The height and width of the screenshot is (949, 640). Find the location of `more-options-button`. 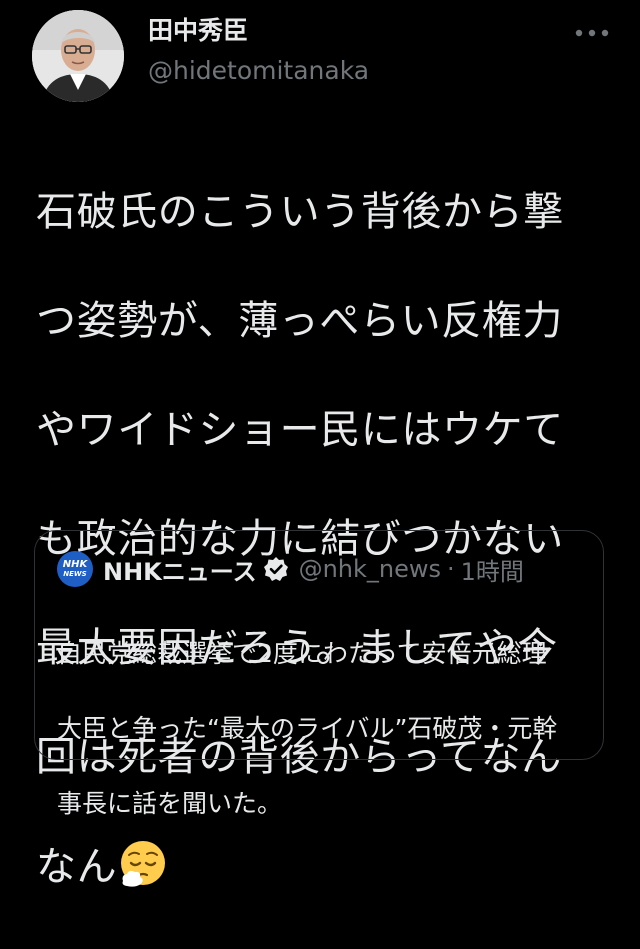

more-options-button is located at coordinates (592, 33).